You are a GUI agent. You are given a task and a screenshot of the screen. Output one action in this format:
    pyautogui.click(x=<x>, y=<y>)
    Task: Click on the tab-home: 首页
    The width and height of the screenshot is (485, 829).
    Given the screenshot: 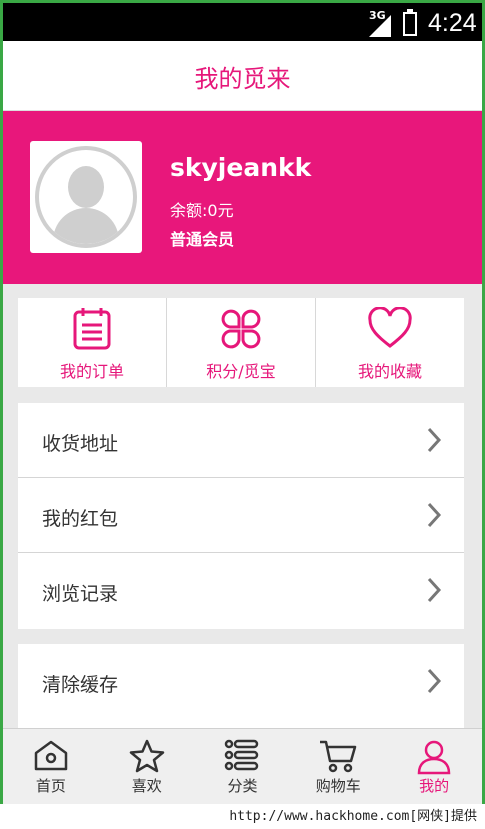 What is the action you would take?
    pyautogui.click(x=51, y=766)
    